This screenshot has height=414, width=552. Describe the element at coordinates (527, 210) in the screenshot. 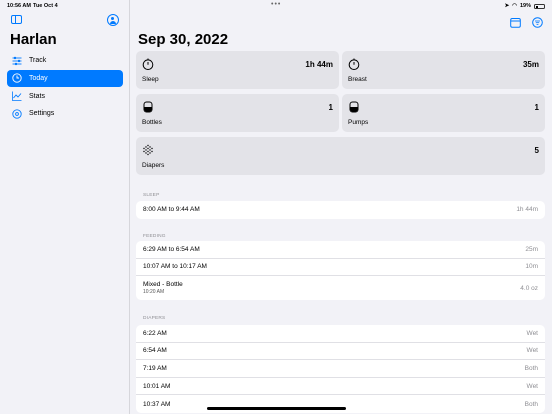

I see `row-duration: 1h 44m` at that location.